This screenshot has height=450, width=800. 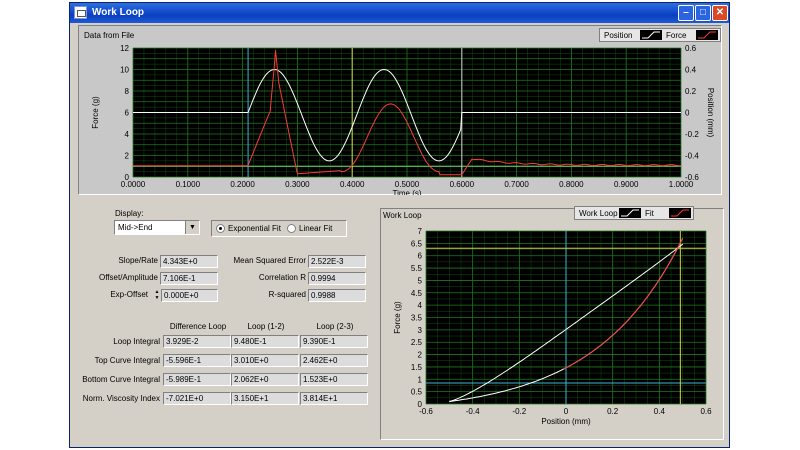 I want to click on y-tick-label: 5.5, so click(x=417, y=268).